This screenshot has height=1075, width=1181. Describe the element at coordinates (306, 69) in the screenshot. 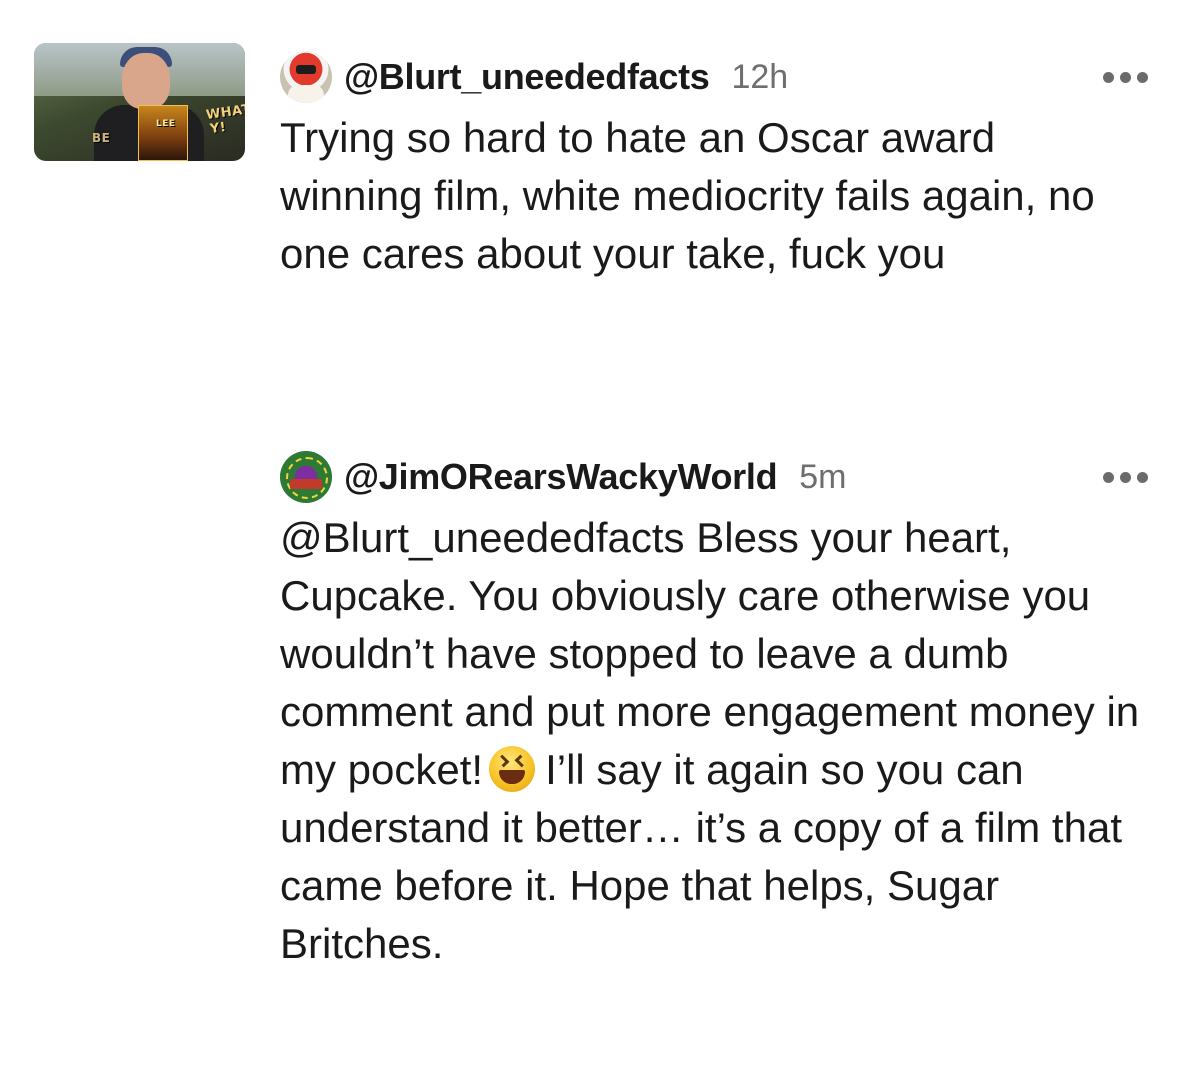

I see `power-ranger-avatar-icon` at that location.